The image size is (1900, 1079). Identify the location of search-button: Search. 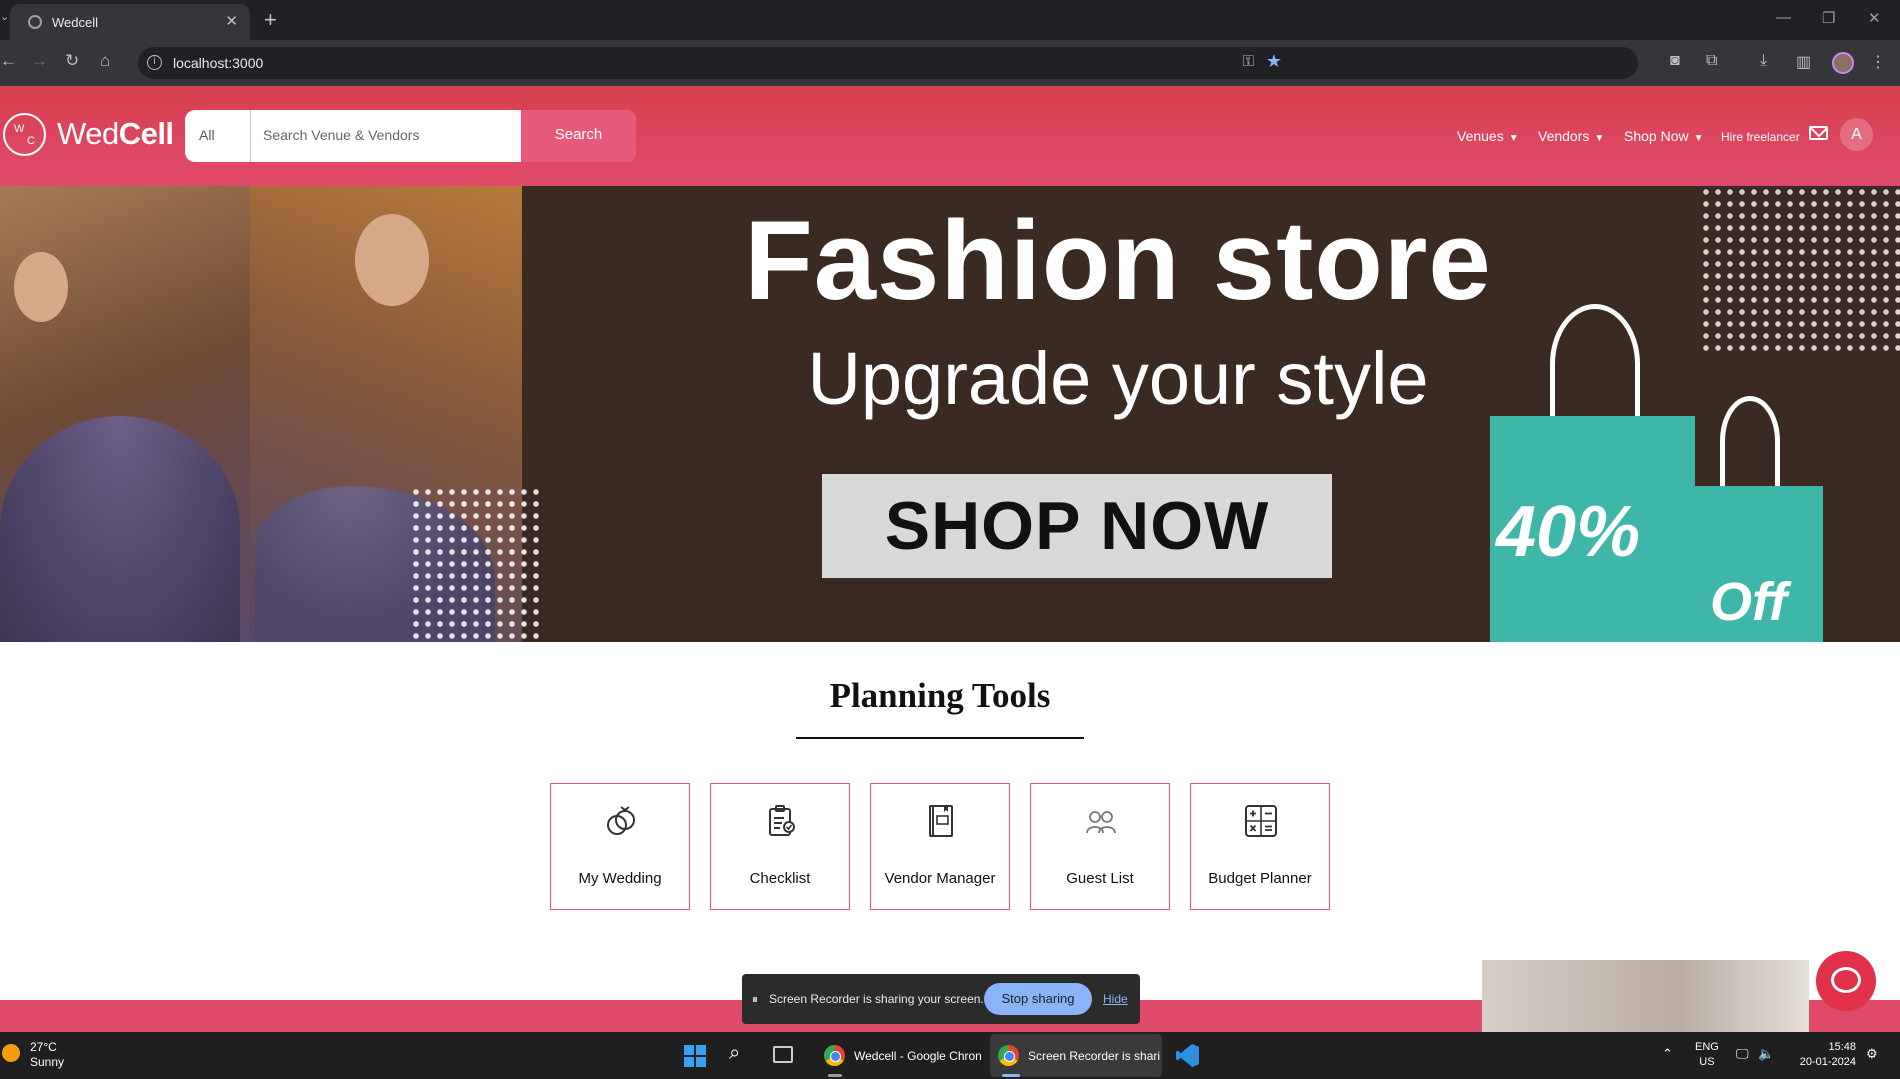
(578, 136).